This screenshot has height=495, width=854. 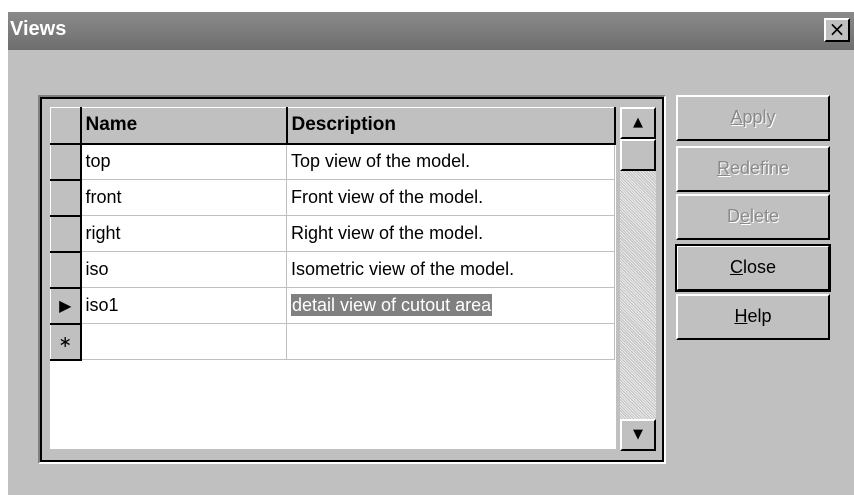 What do you see at coordinates (38, 29) in the screenshot?
I see `dialog-title: Views` at bounding box center [38, 29].